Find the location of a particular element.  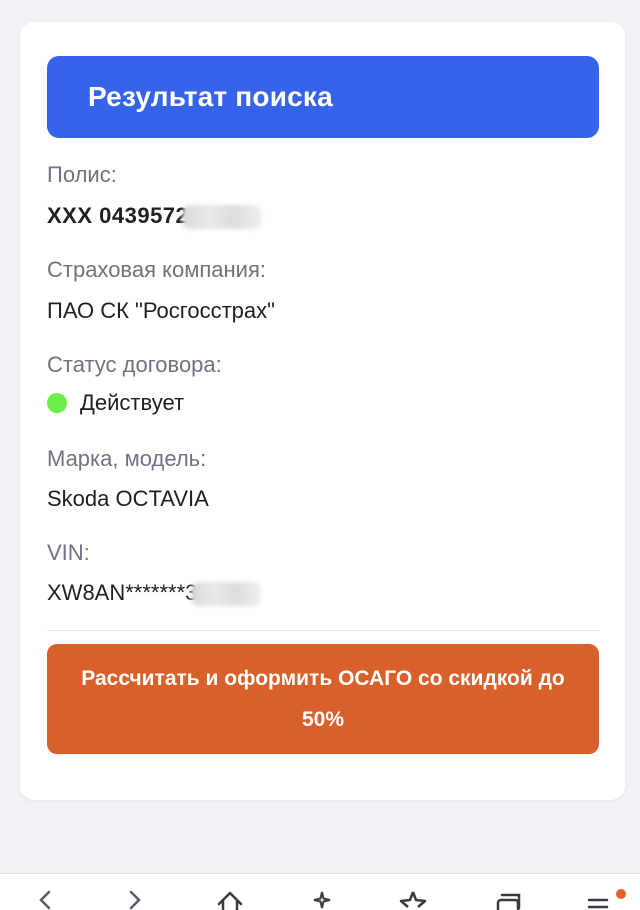

vehicle-label: Марка, модель: is located at coordinates (127, 458).